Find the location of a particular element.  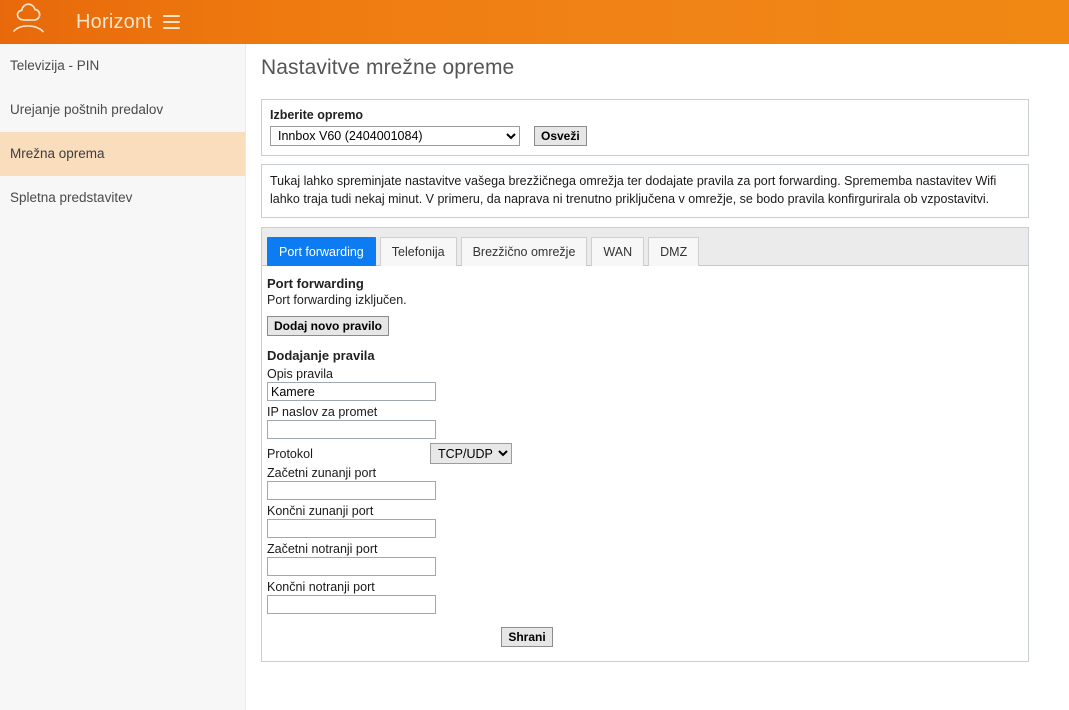

save-button: Shrani is located at coordinates (527, 637).